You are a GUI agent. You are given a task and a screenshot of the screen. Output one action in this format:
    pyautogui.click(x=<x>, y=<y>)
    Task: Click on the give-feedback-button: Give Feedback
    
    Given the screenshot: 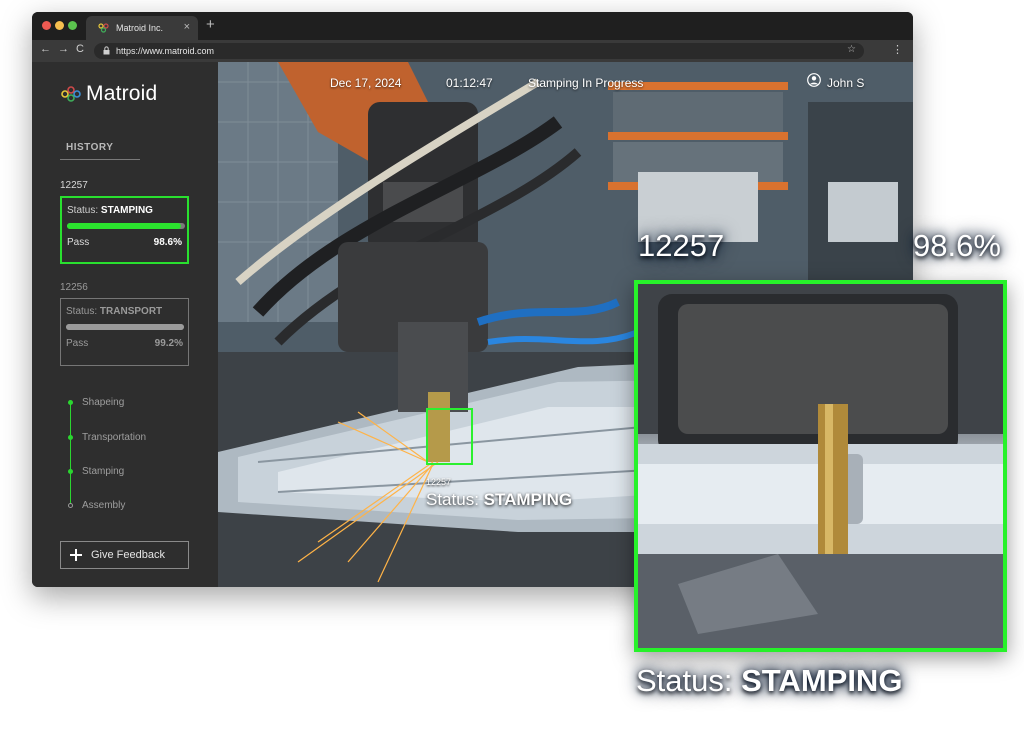 What is the action you would take?
    pyautogui.click(x=124, y=555)
    